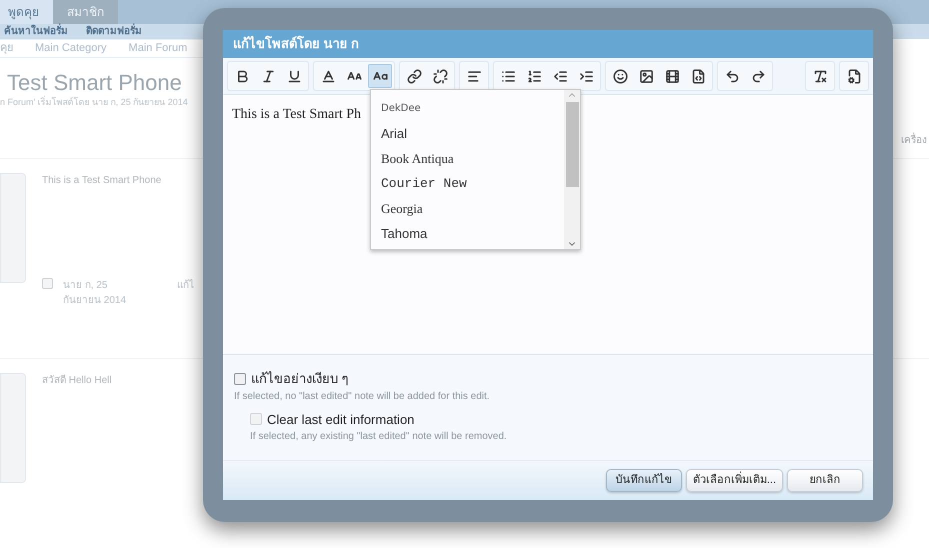  What do you see at coordinates (698, 76) in the screenshot?
I see `code-document-icon` at bounding box center [698, 76].